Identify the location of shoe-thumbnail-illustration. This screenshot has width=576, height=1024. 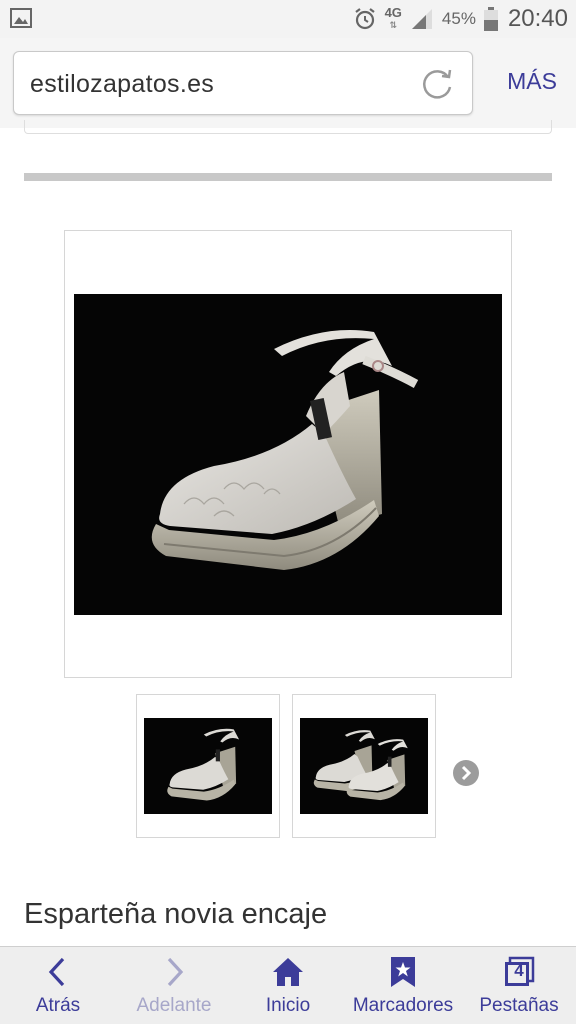
(203, 764).